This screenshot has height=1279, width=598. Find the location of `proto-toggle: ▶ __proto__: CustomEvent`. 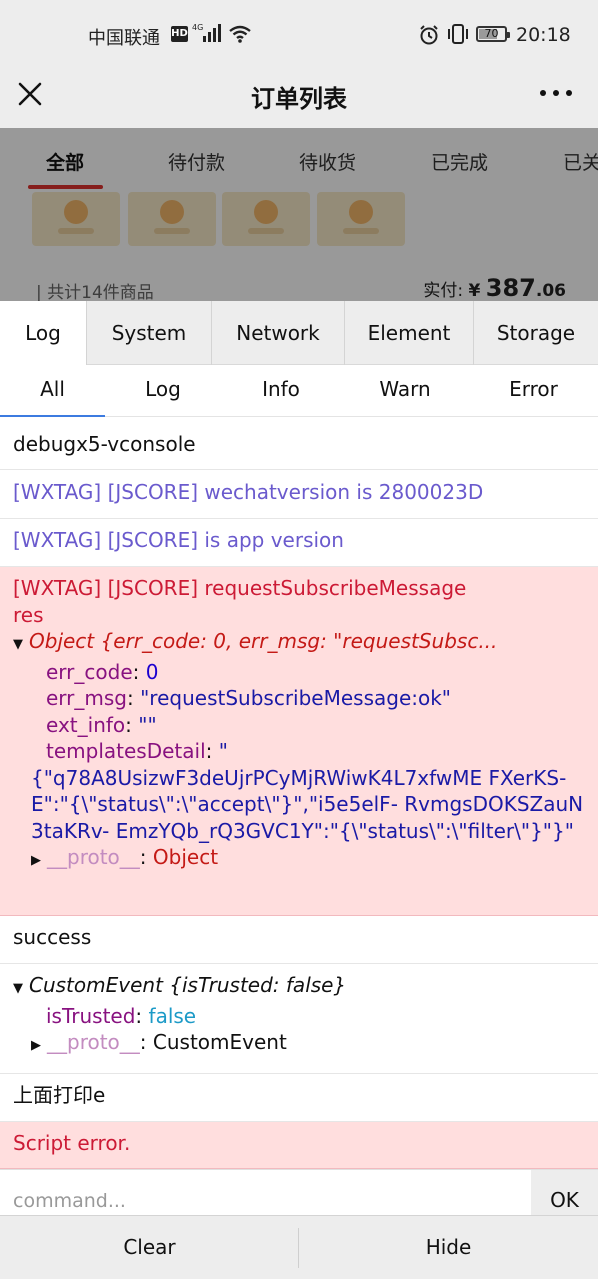

proto-toggle: ▶ __proto__: CustomEvent is located at coordinates (299, 1044).